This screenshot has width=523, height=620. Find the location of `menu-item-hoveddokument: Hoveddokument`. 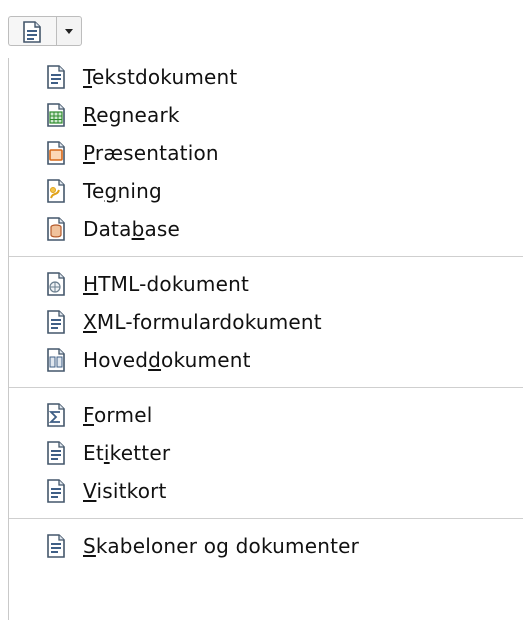

menu-item-hoveddokument: Hoveddokument is located at coordinates (266, 360).